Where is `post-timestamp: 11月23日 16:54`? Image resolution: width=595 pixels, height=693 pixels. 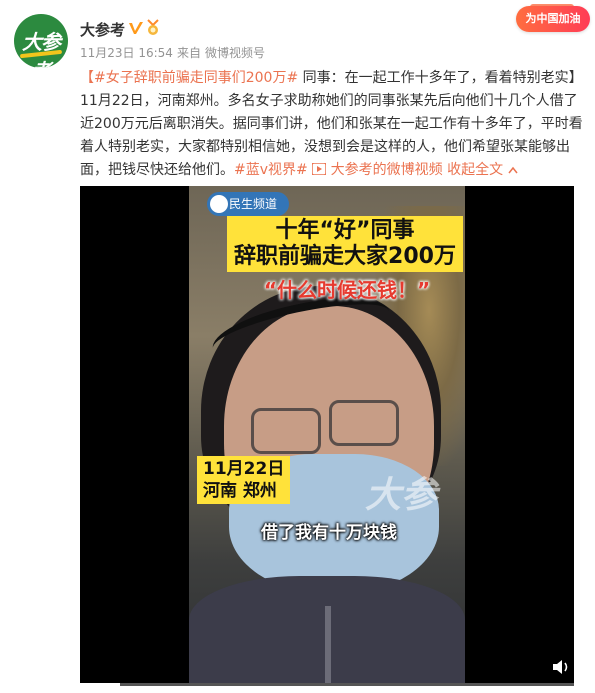 post-timestamp: 11月23日 16:54 is located at coordinates (126, 53).